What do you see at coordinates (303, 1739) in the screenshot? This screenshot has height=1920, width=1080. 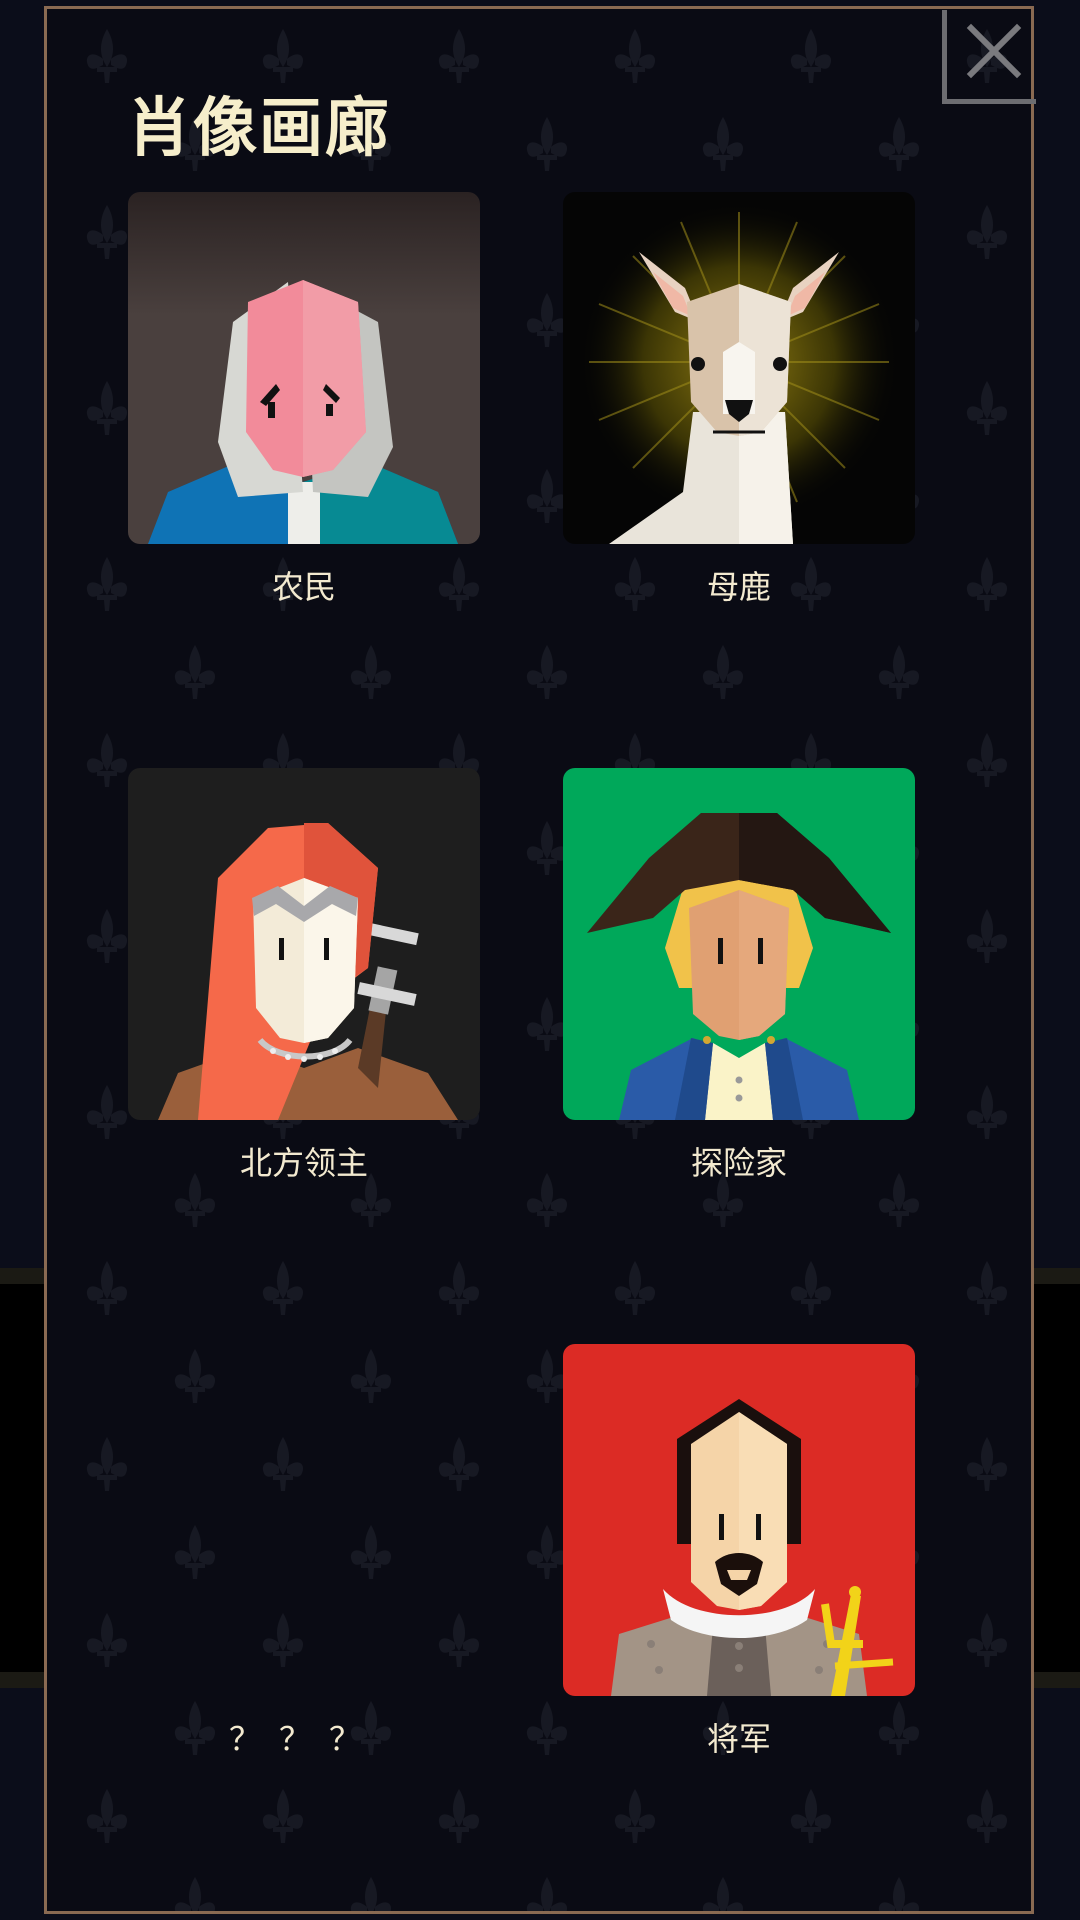 I see `portrait-name: ？？？` at bounding box center [303, 1739].